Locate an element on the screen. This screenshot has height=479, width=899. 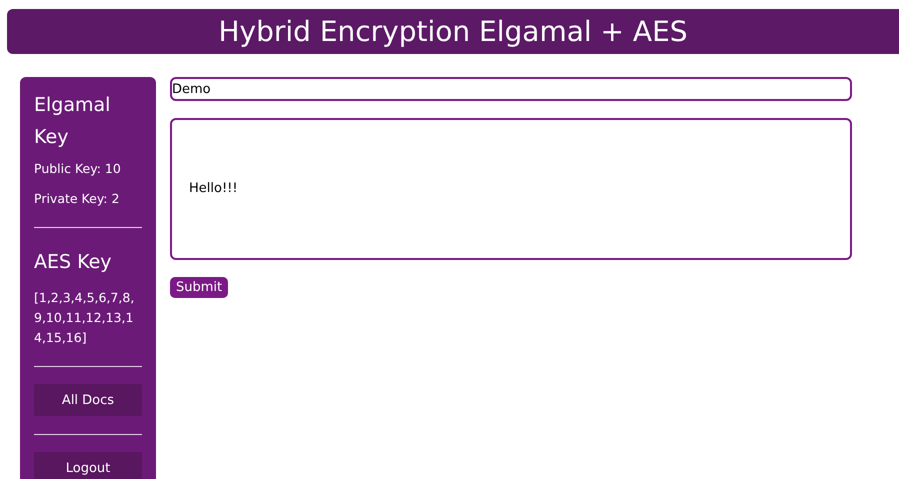
public-key-text: Public Key: 10 is located at coordinates (78, 169).